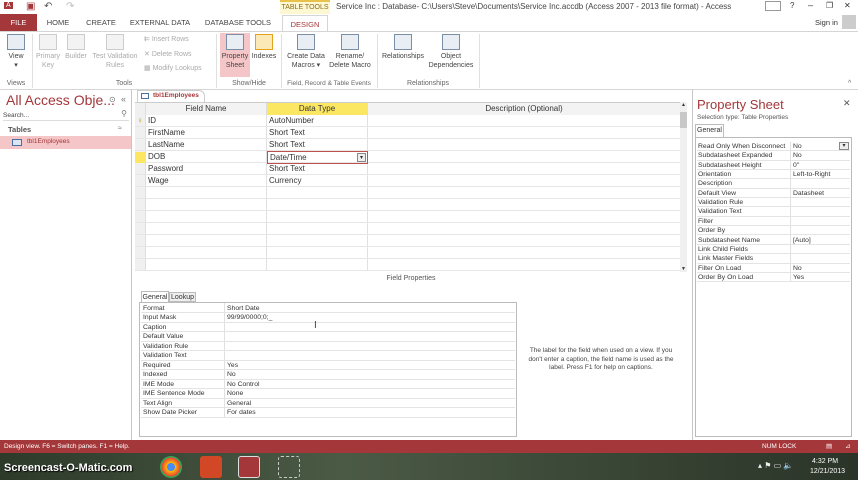 The width and height of the screenshot is (858, 480). Describe the element at coordinates (328, 413) in the screenshot. I see `field-property-row: Show Date Picker For dates` at that location.